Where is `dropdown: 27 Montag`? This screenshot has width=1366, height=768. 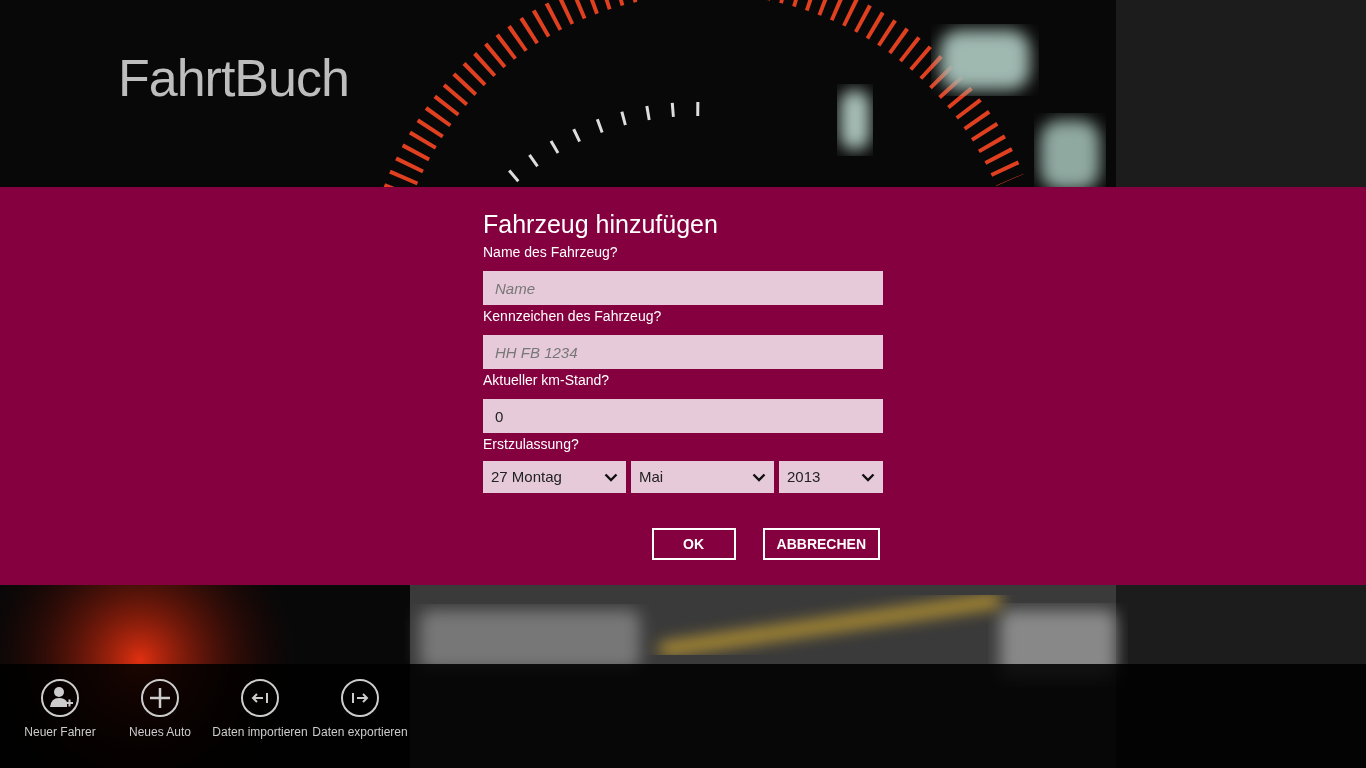 dropdown: 27 Montag is located at coordinates (554, 477).